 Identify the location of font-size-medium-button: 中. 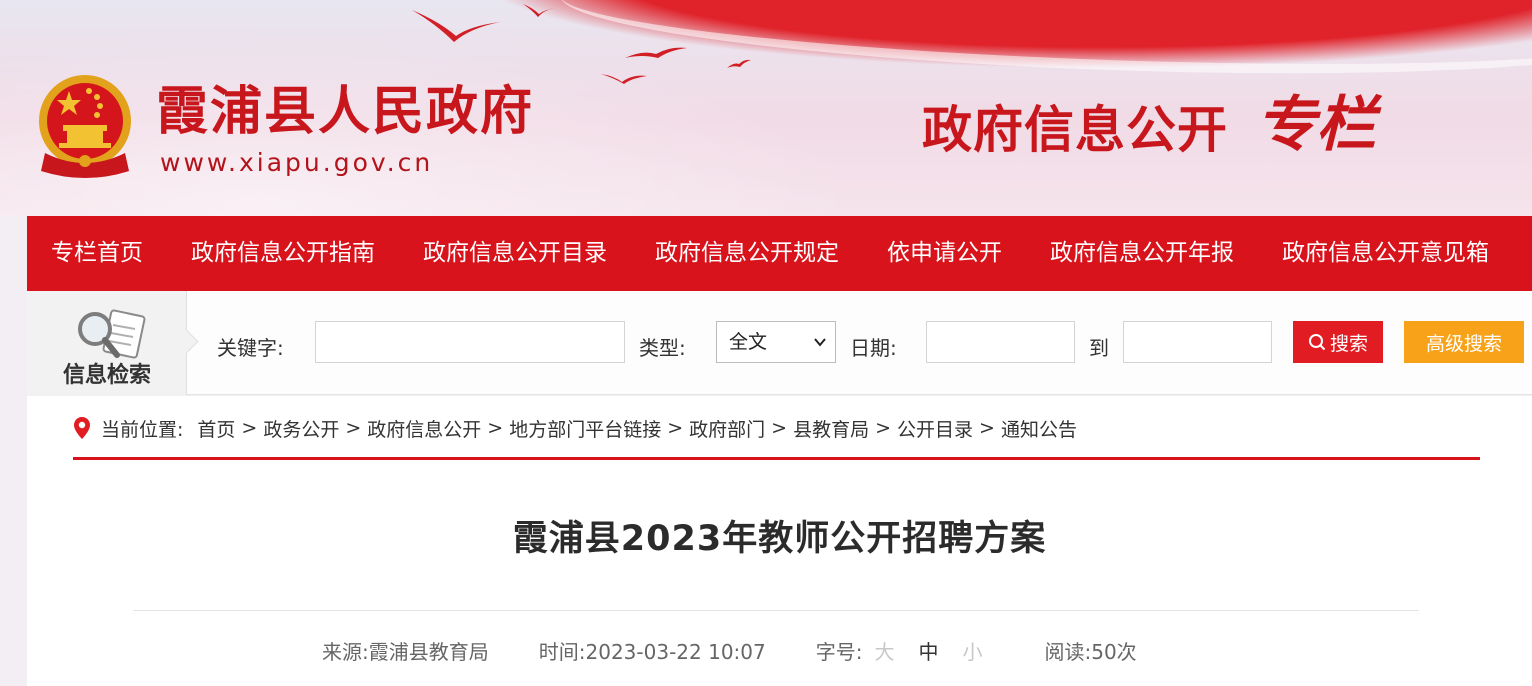
(928, 652).